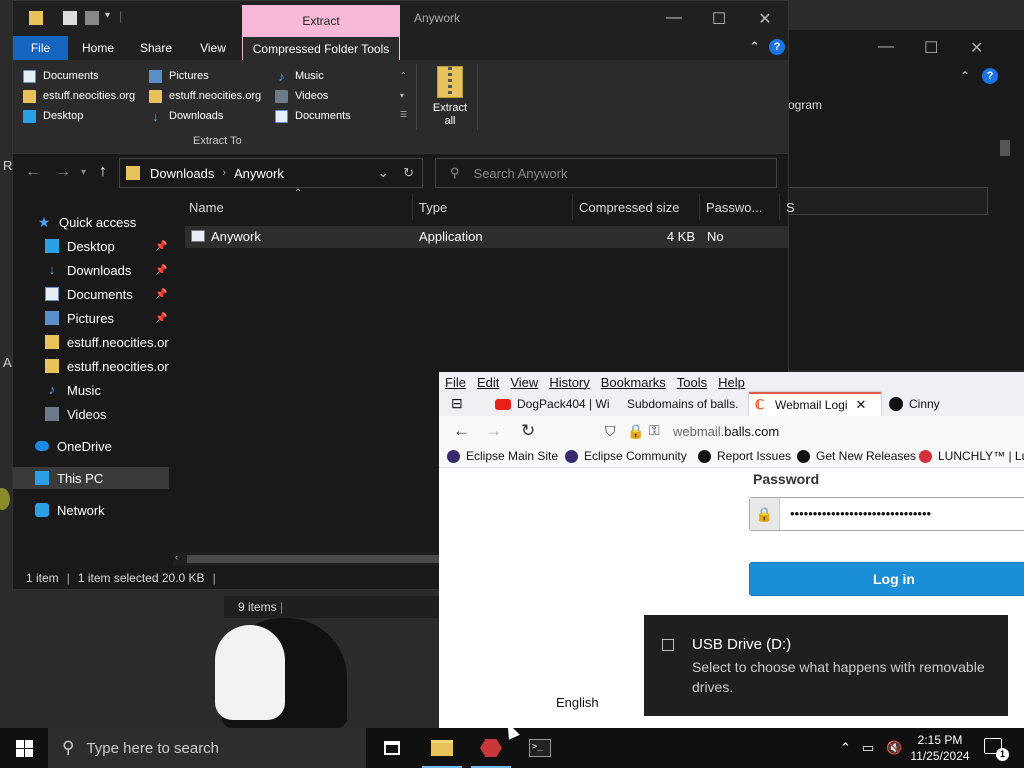 This screenshot has width=1024, height=768. Describe the element at coordinates (692, 382) in the screenshot. I see `menu-tools: Tools` at that location.